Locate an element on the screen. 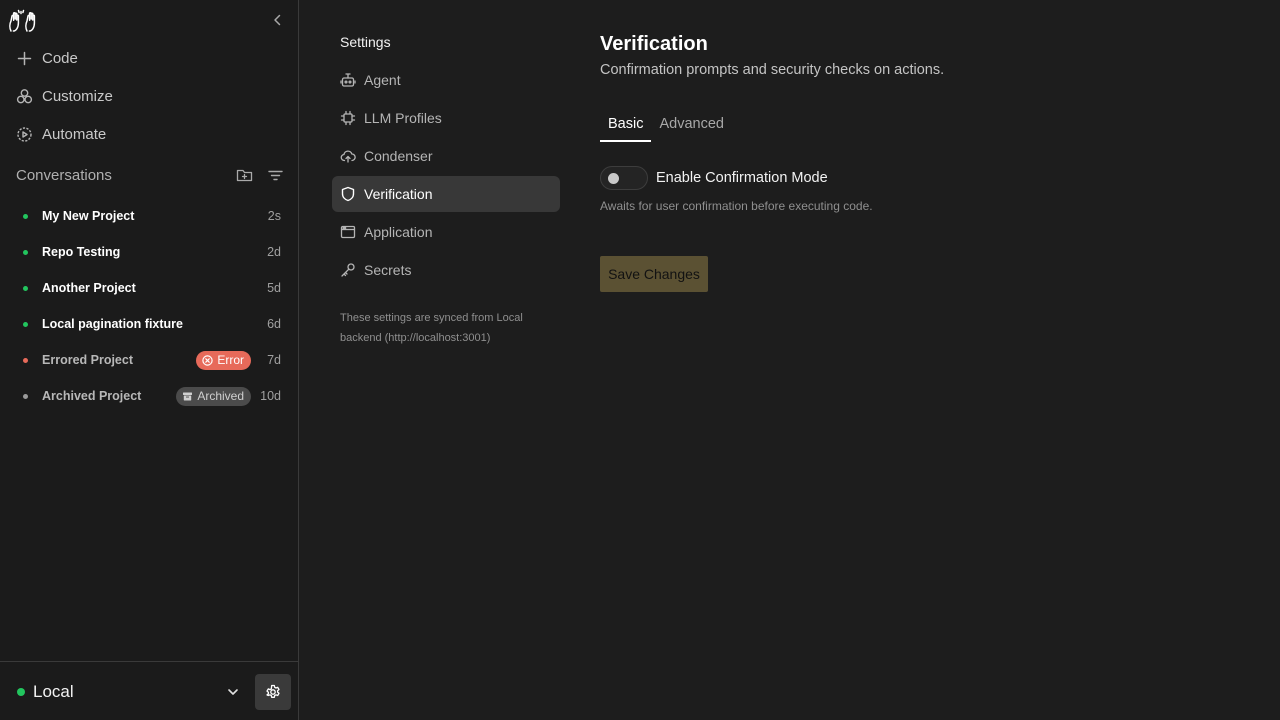 This screenshot has height=720, width=1280. conversation-item: Local pagination fixture 6d is located at coordinates (150, 324).